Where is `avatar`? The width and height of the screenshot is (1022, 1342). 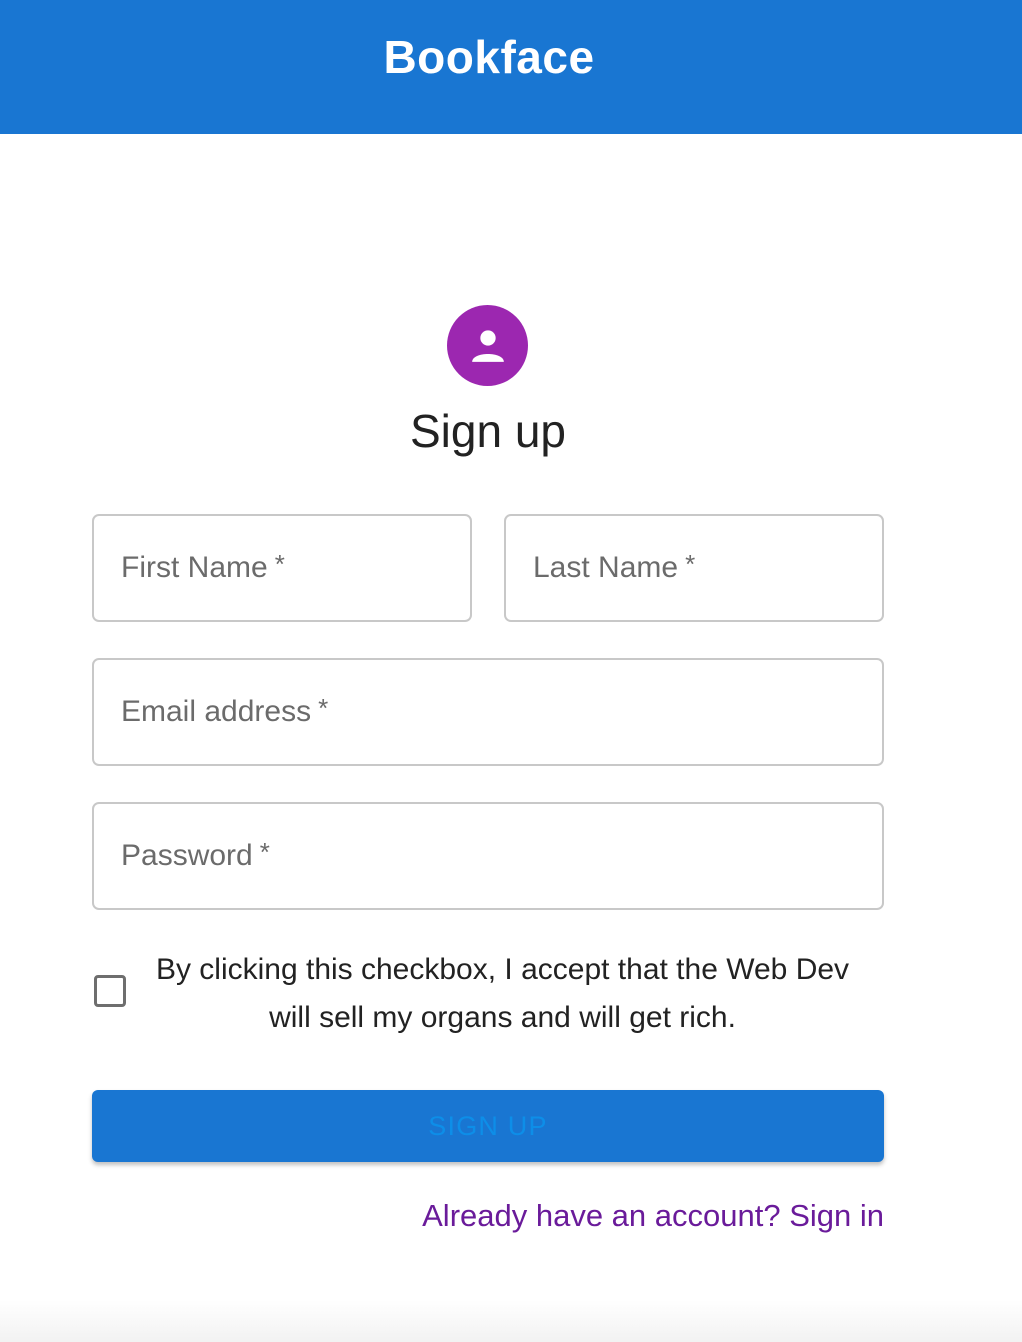
avatar is located at coordinates (487, 345).